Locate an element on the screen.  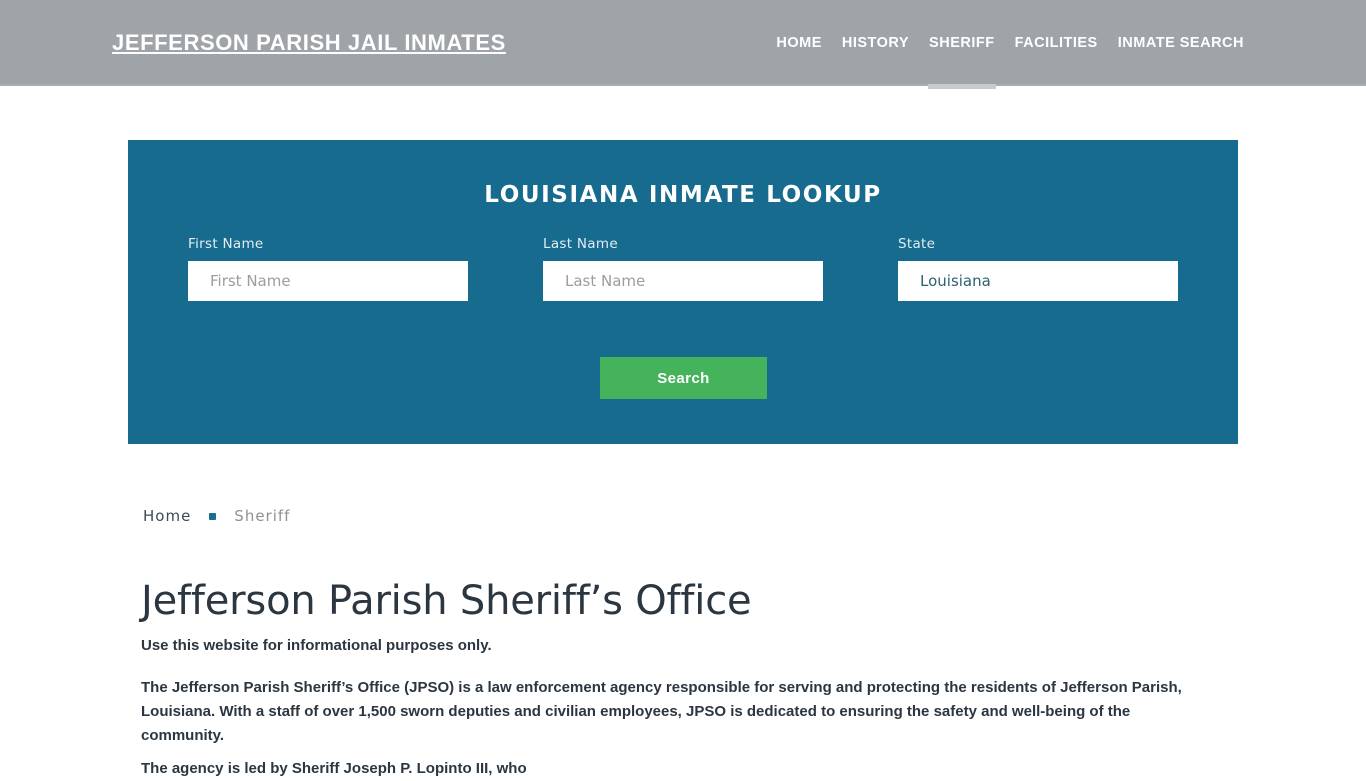
breadcrumb: Home Sheriff is located at coordinates (216, 516).